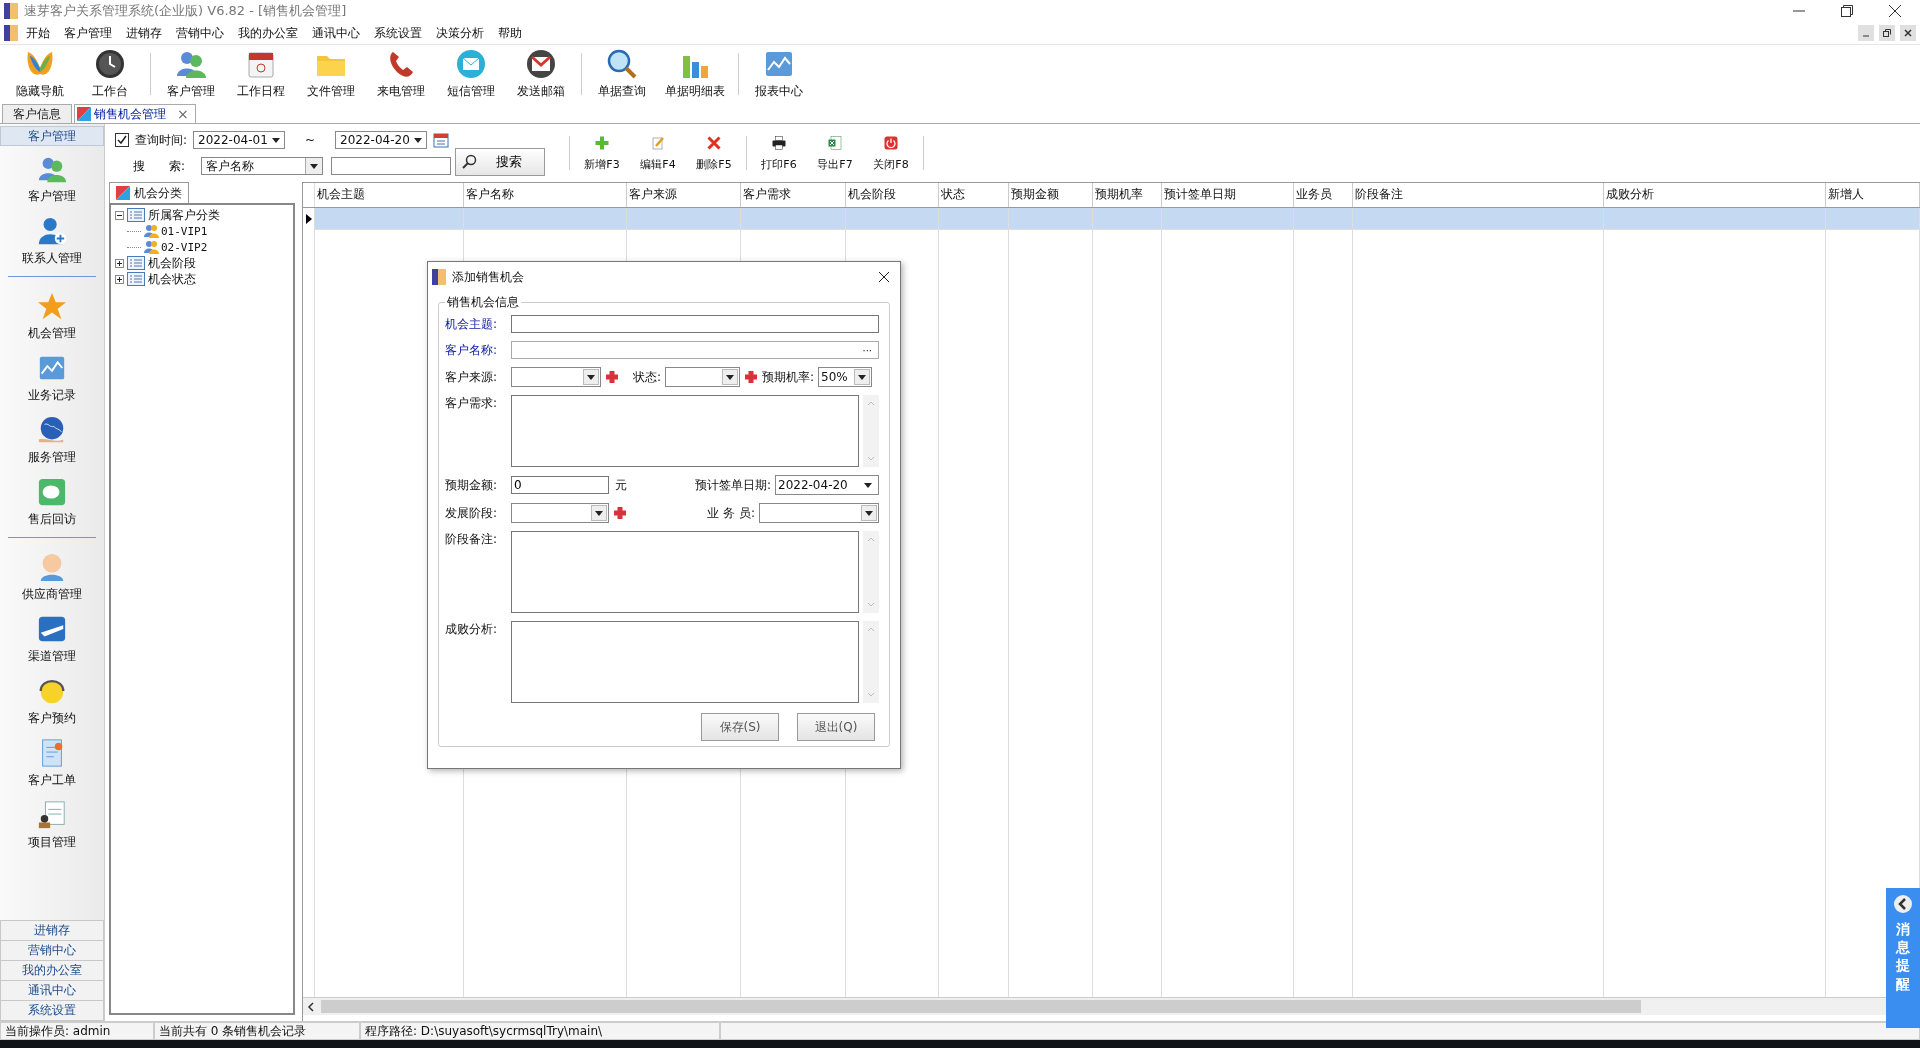  What do you see at coordinates (740, 727) in the screenshot?
I see `dialog-button: 保存(S)` at bounding box center [740, 727].